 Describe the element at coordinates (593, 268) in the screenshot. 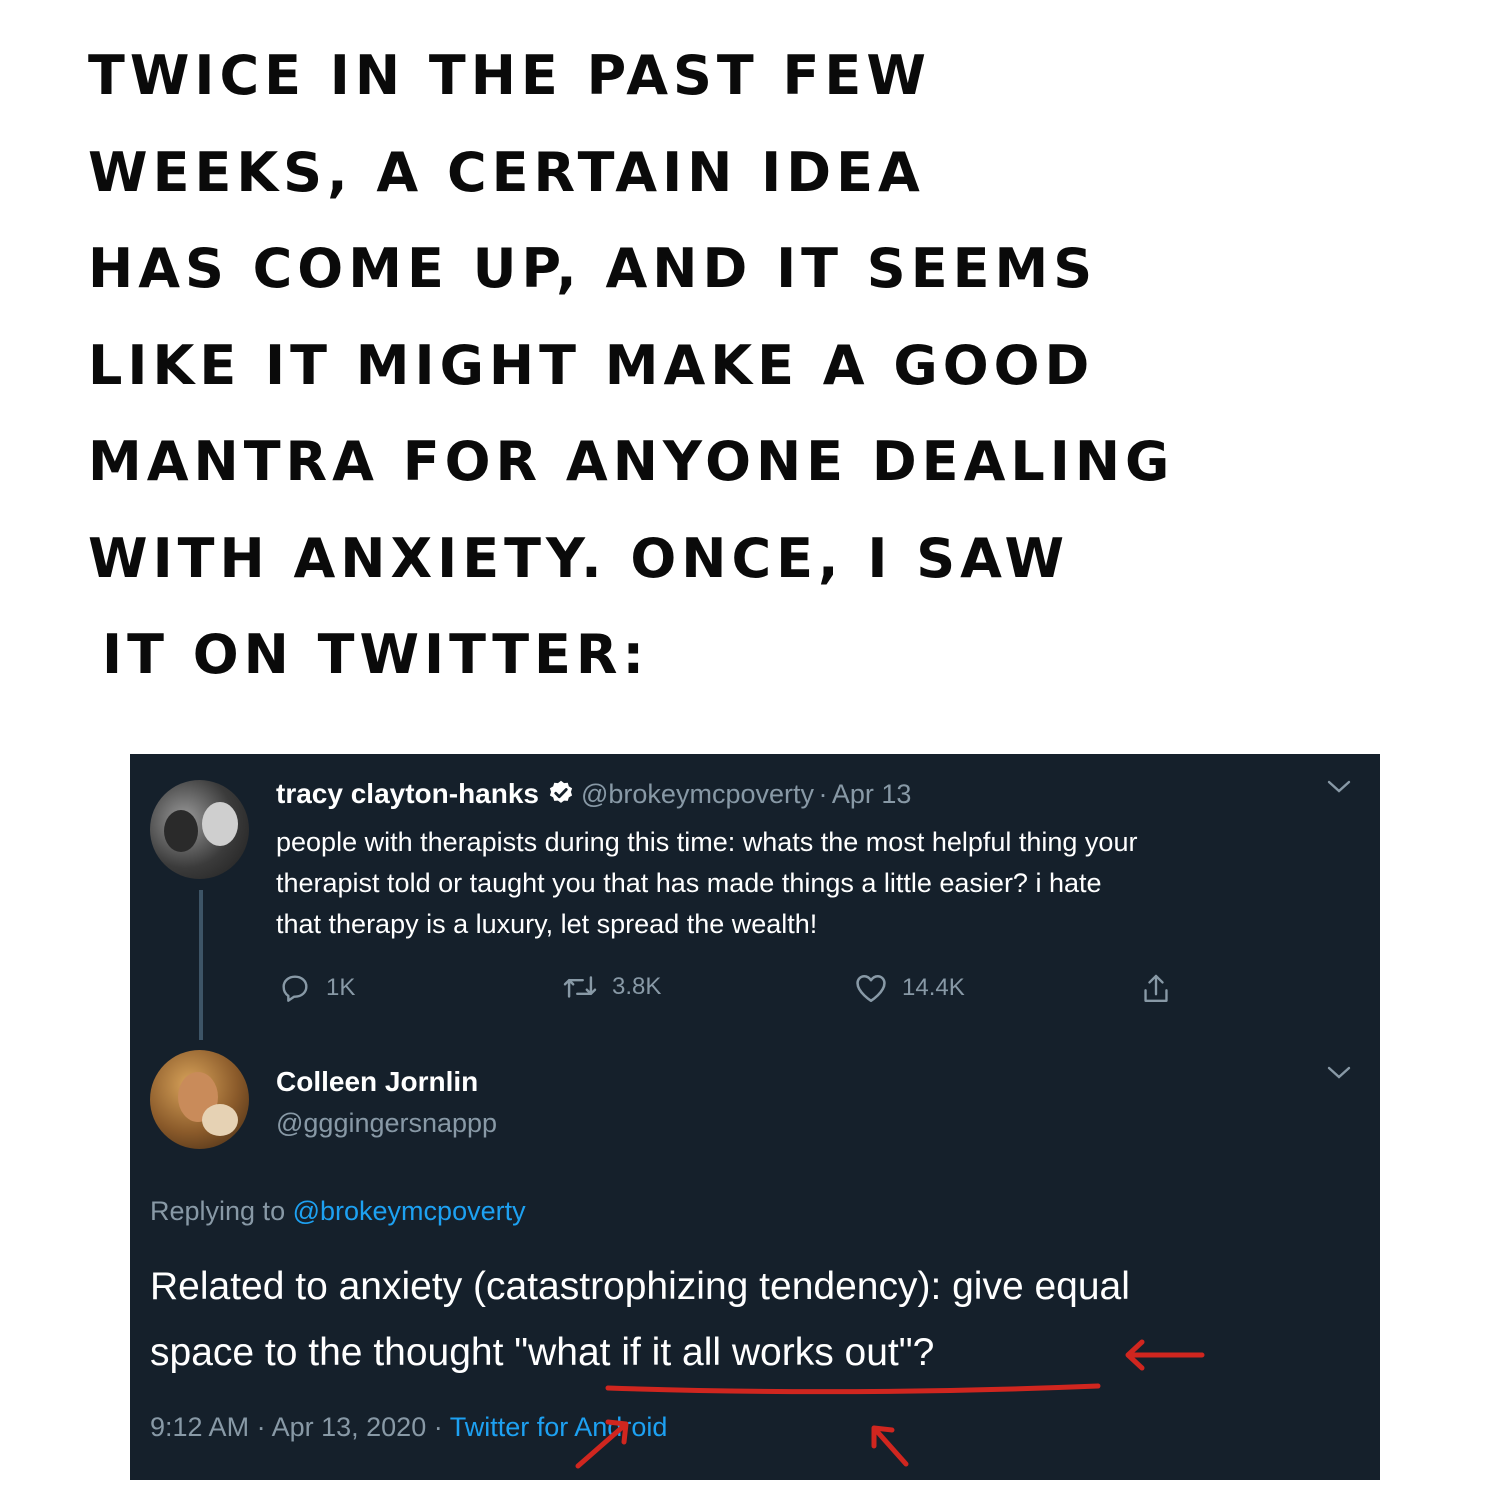

I see `caption-line: HAS COME UP, AND IT SEEMS` at that location.